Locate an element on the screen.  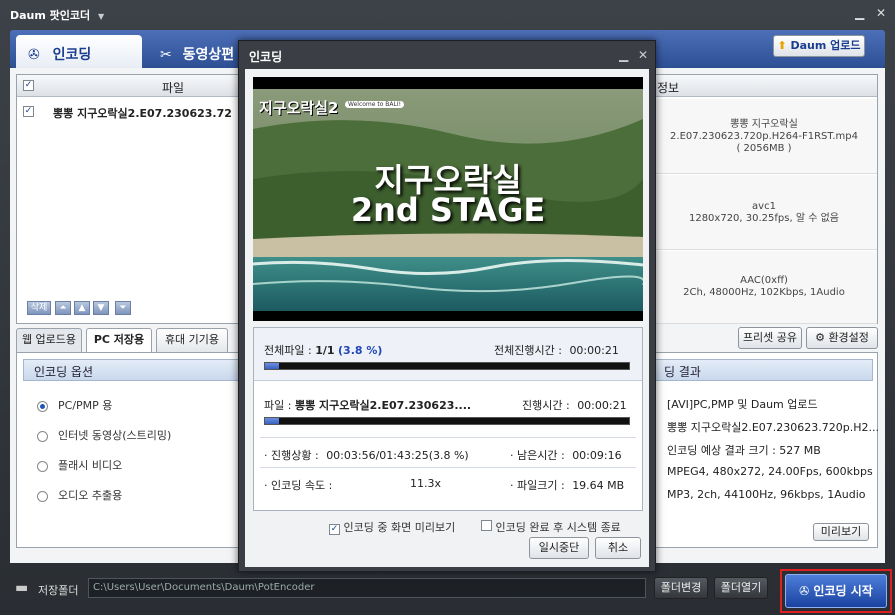
remaining-value: 00:09:16 is located at coordinates (597, 455).